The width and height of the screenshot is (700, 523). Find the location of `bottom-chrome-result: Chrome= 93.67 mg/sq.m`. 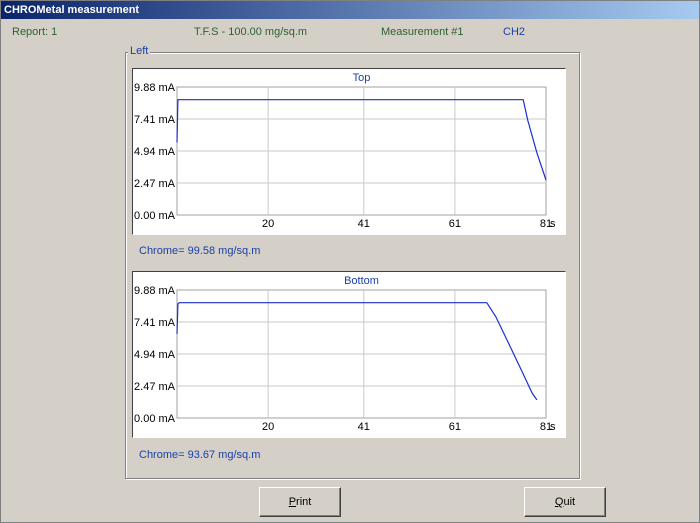

bottom-chrome-result: Chrome= 93.67 mg/sq.m is located at coordinates (200, 455).